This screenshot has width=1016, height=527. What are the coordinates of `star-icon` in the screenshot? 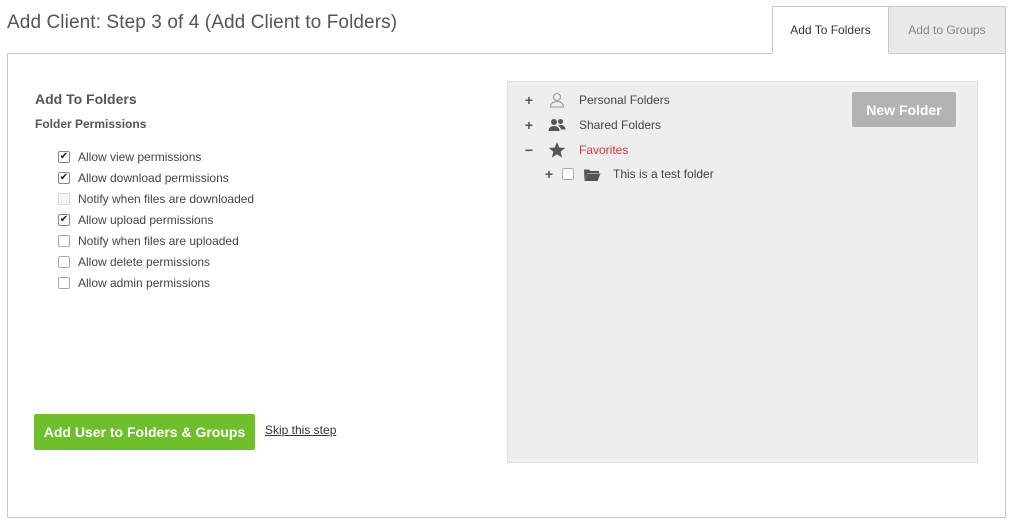 It's located at (557, 150).